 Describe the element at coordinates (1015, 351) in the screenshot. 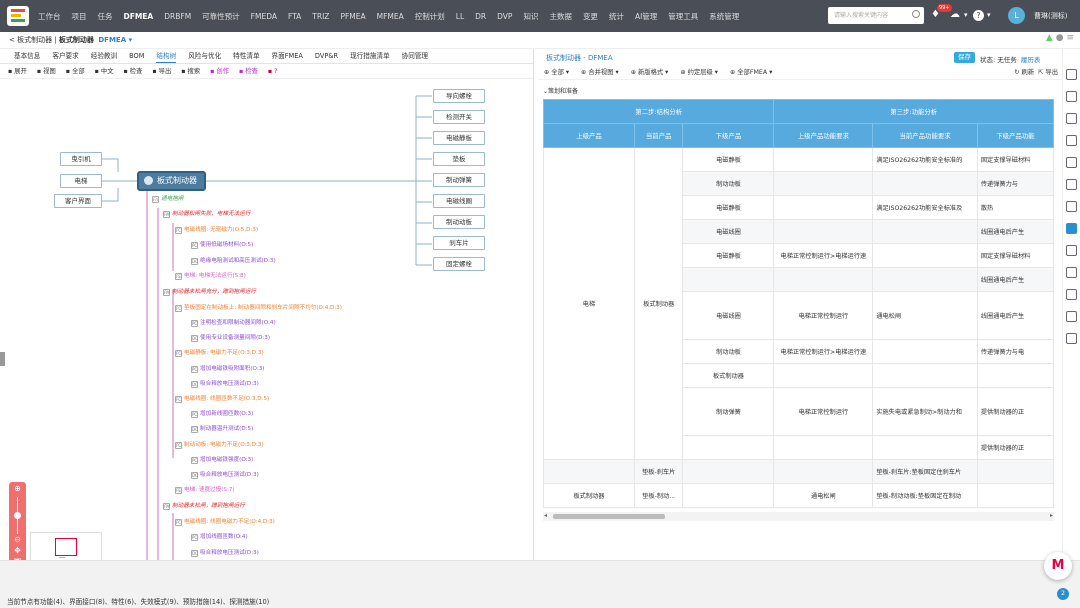

I see `cell-lower-function: 传递弹簧力与电` at that location.